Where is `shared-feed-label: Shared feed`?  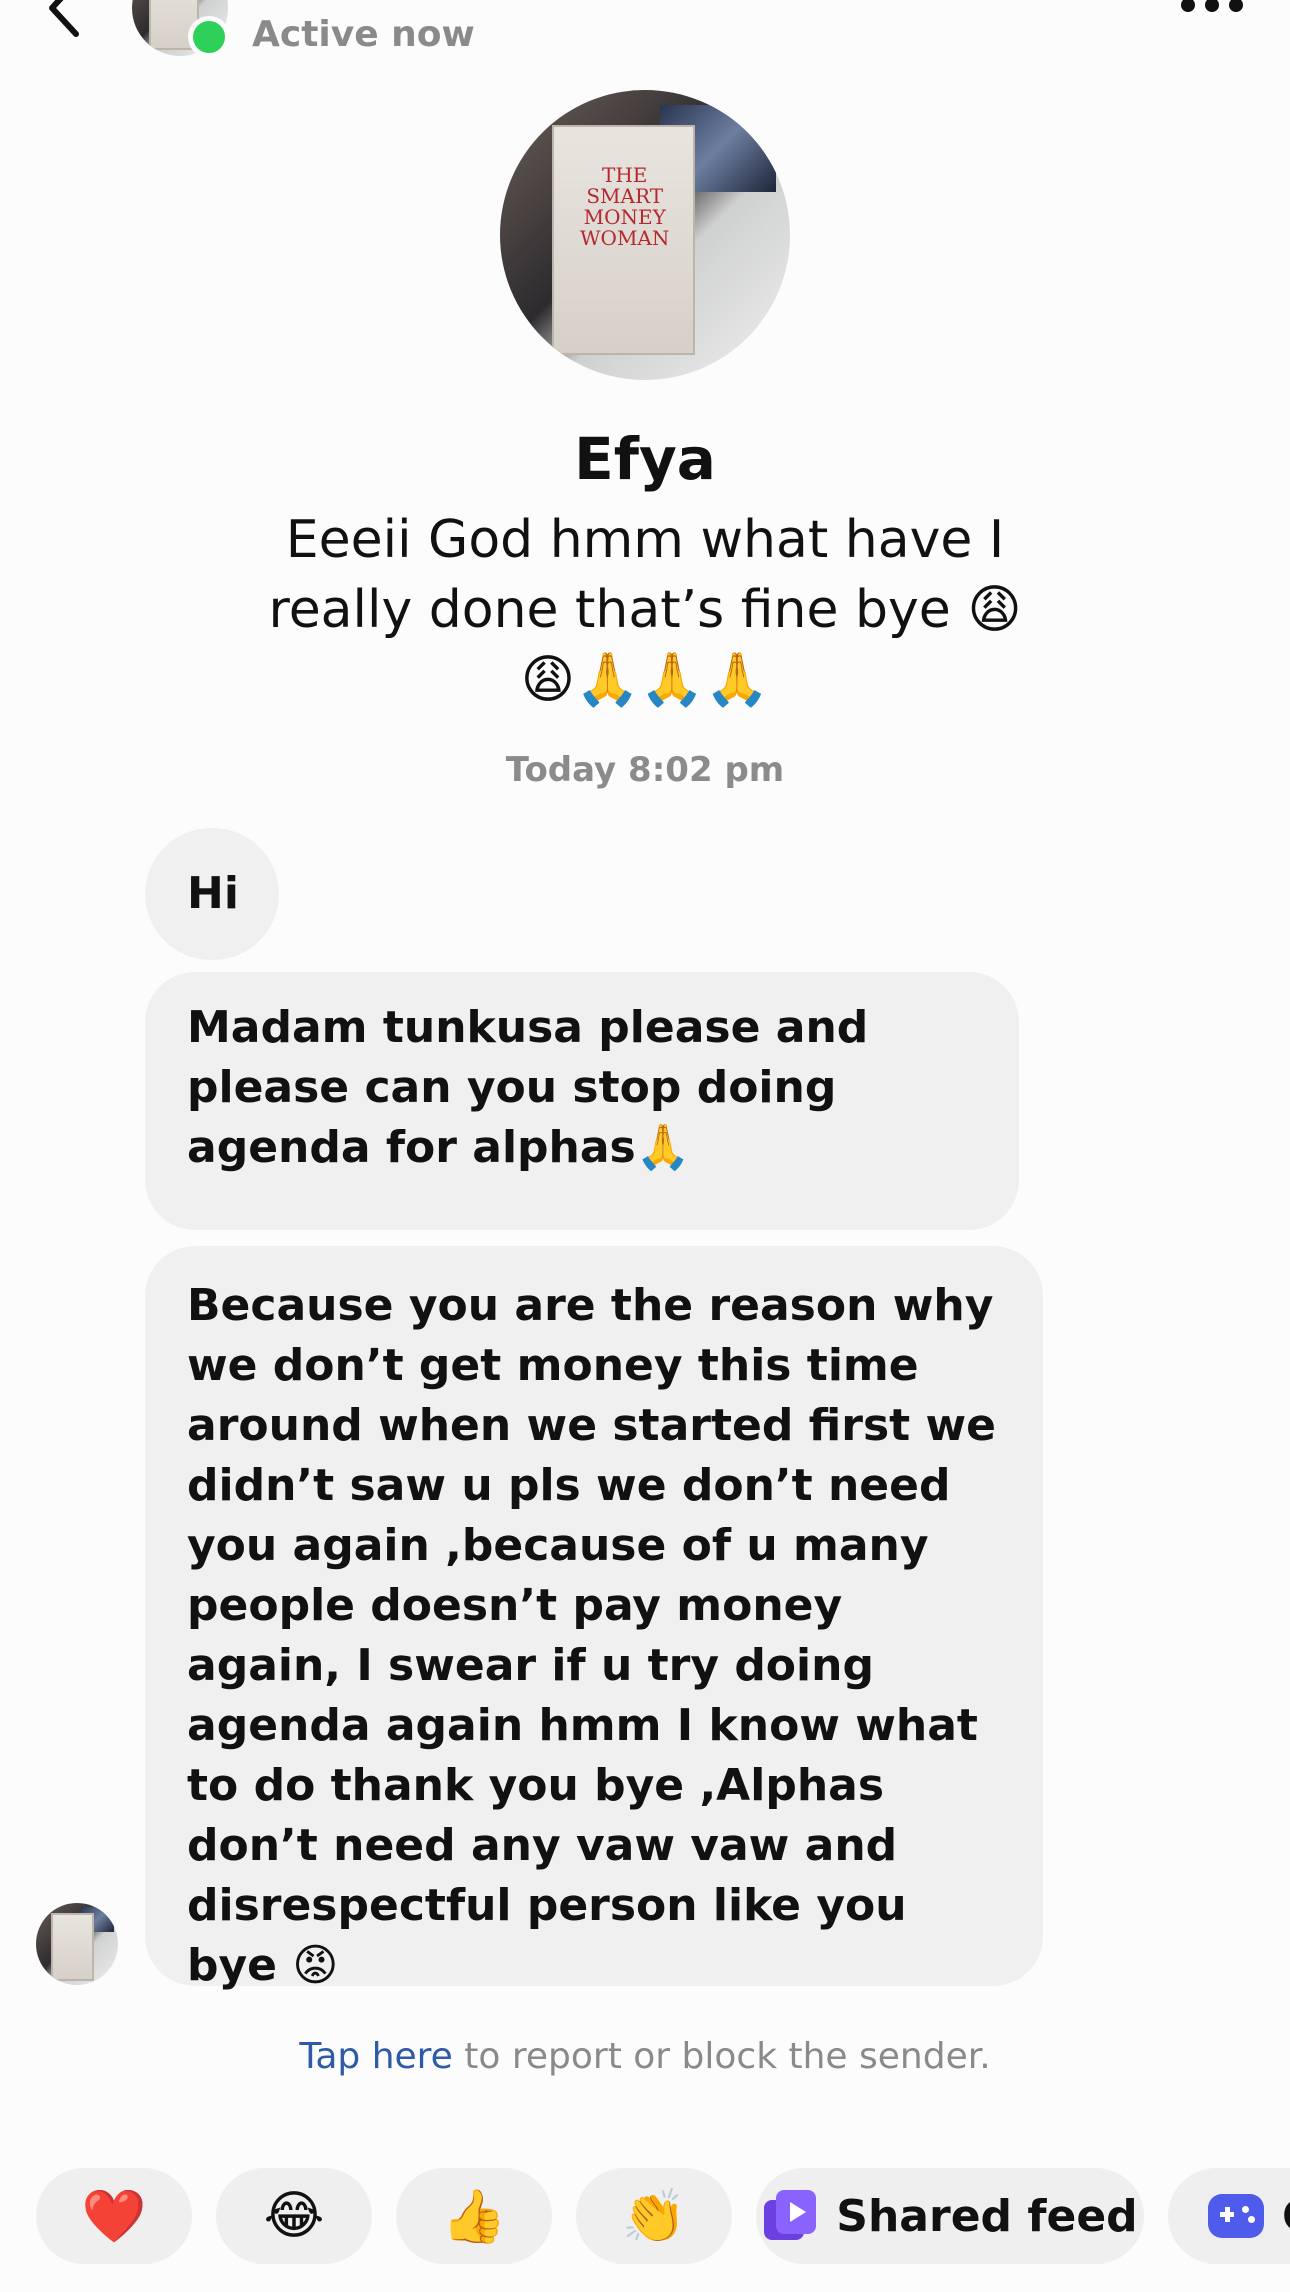 shared-feed-label: Shared feed is located at coordinates (987, 2216).